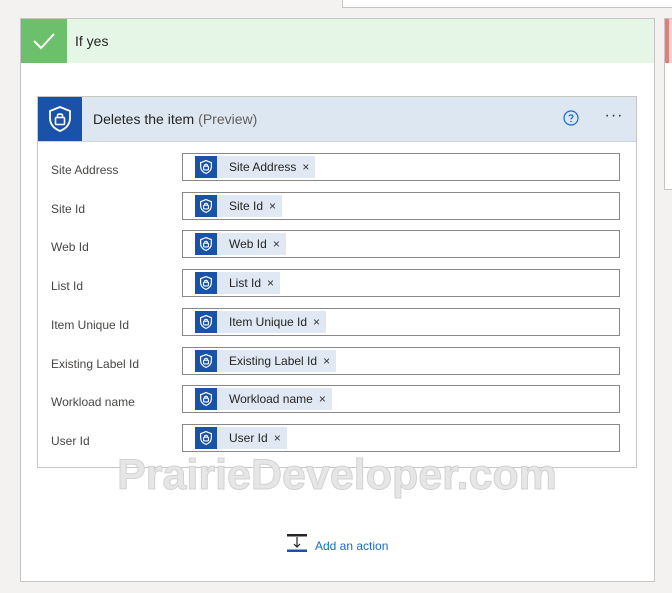  Describe the element at coordinates (337, 41) in the screenshot. I see `if-yes-header: If yes` at that location.